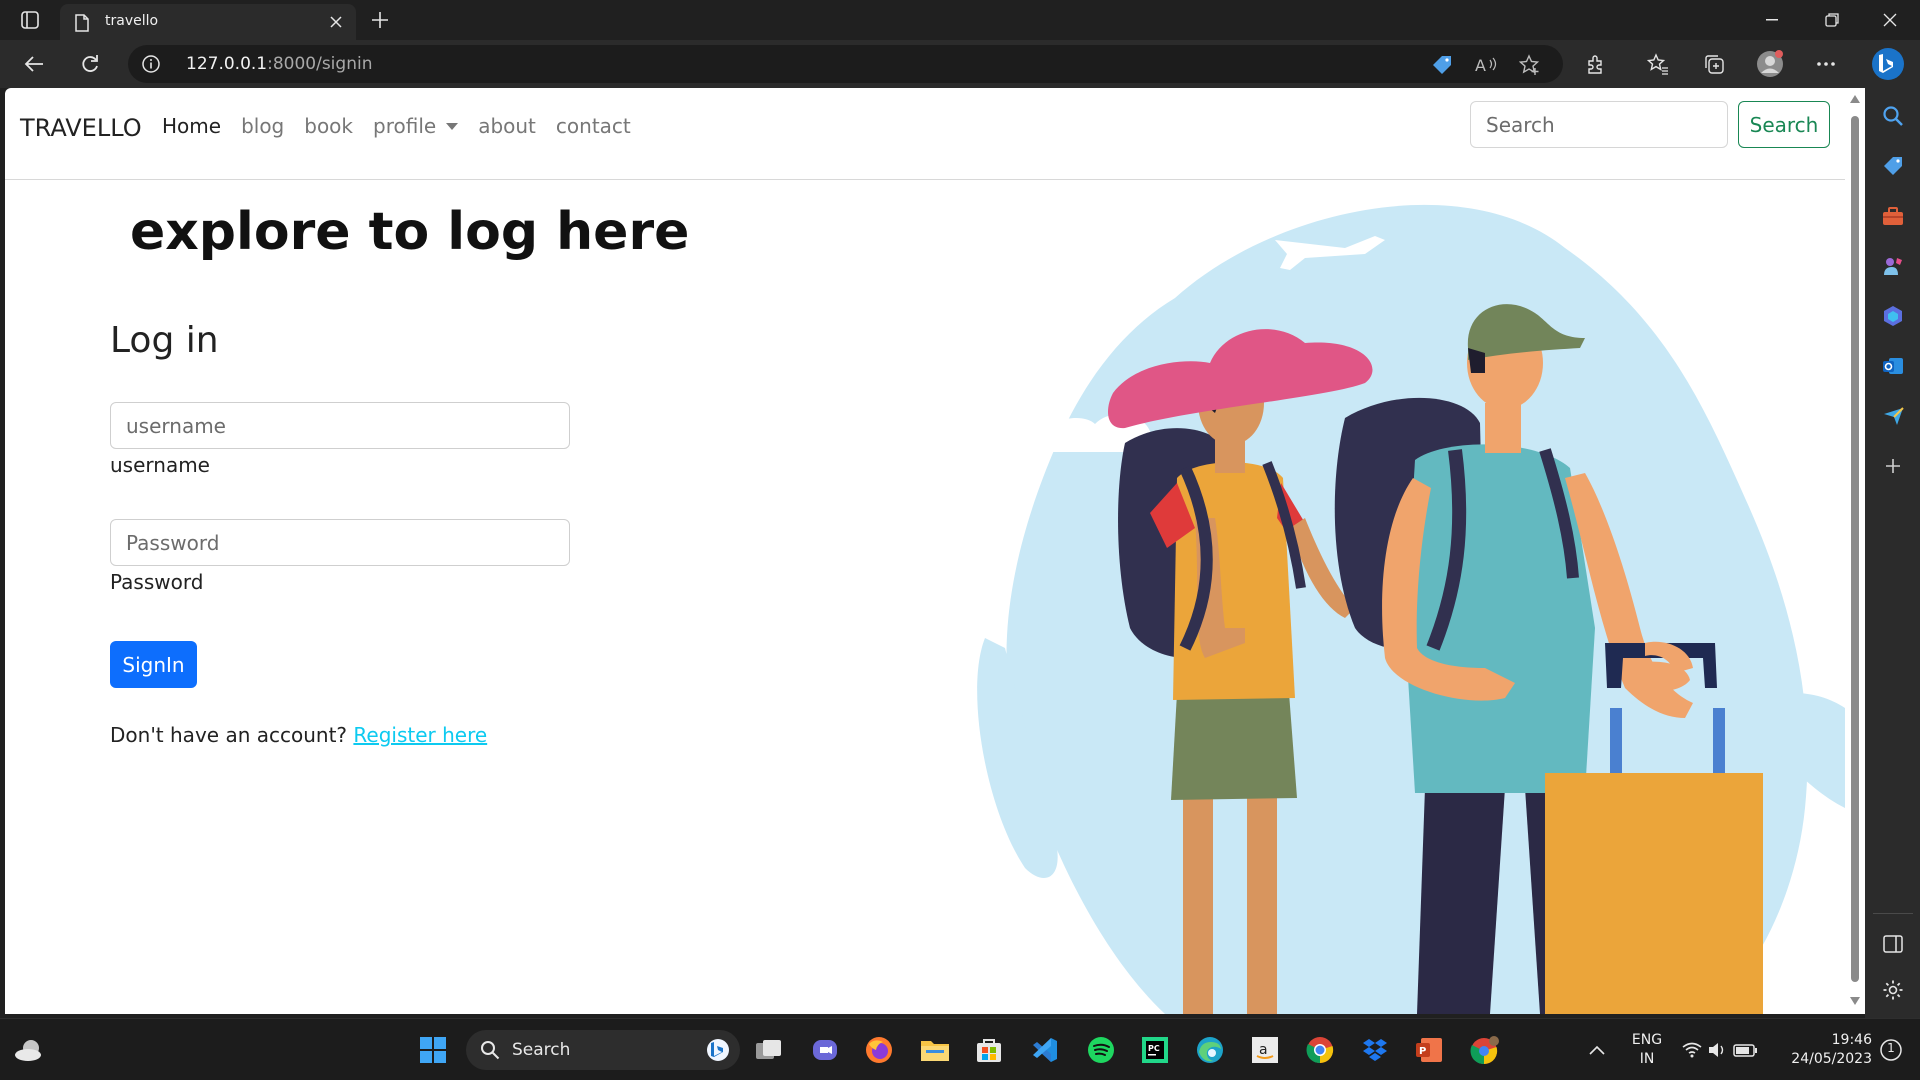  I want to click on chrome-icon, so click(1320, 1050).